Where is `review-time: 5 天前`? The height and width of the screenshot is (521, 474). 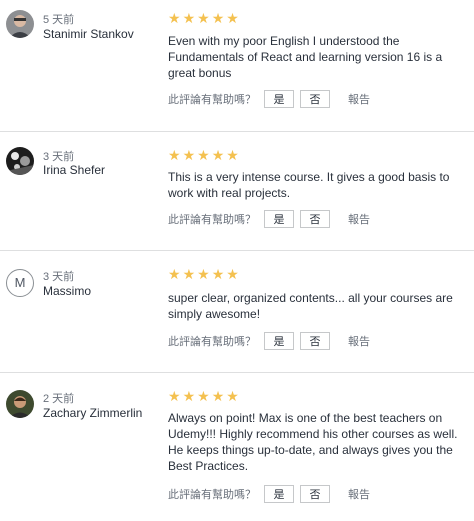 review-time: 5 天前 is located at coordinates (59, 20).